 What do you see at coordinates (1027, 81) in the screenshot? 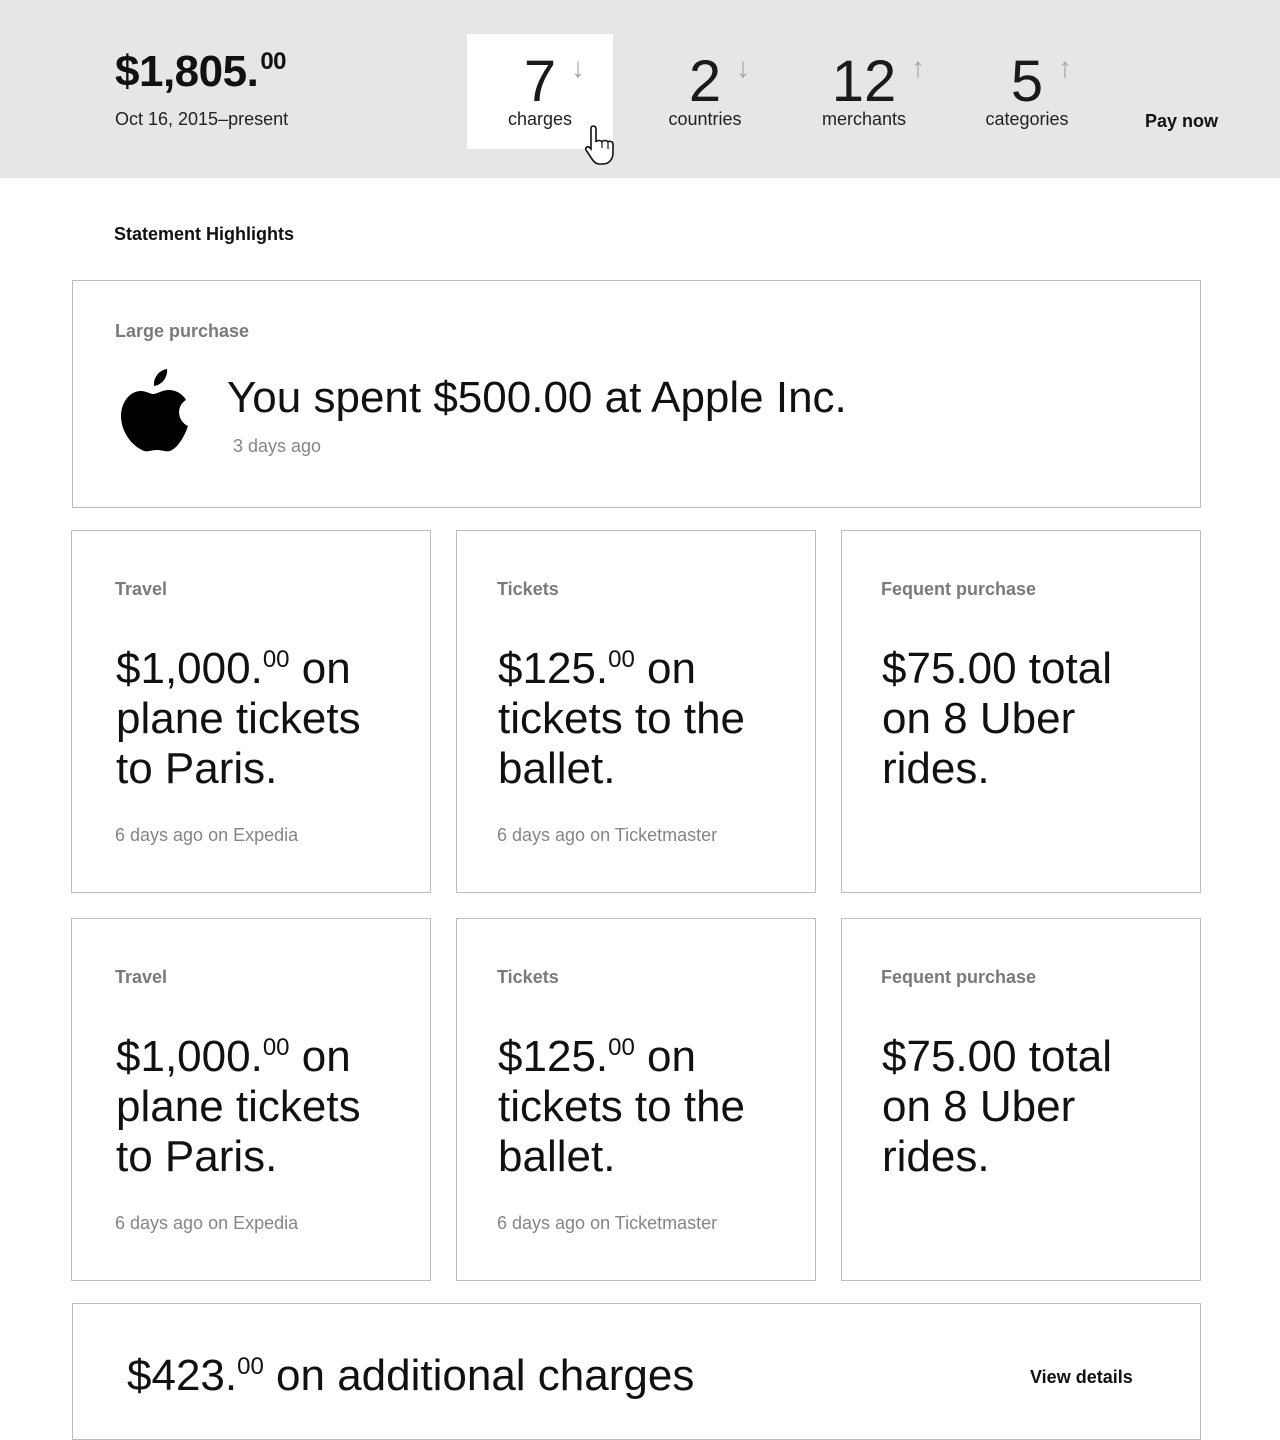
I see `stat-value: 5` at bounding box center [1027, 81].